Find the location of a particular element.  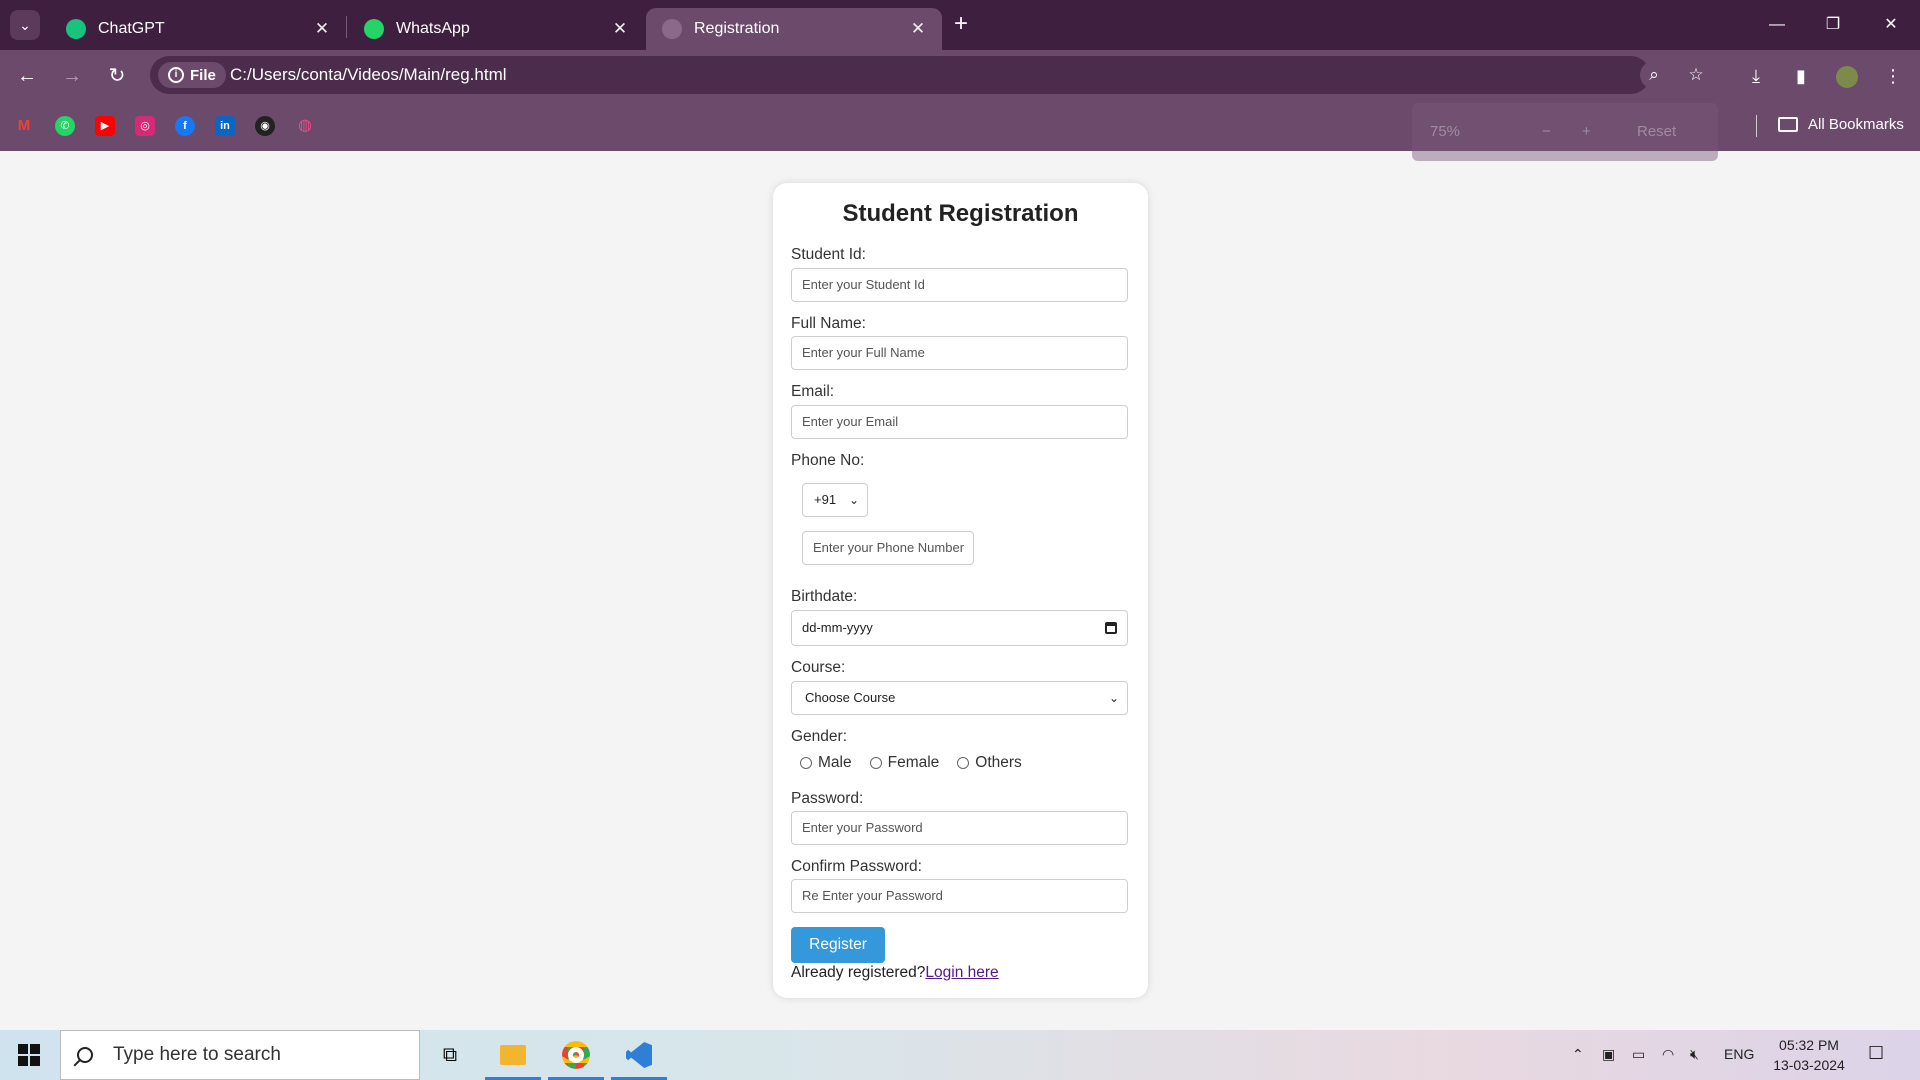

login-prompt: Already registered?Login here is located at coordinates (895, 973).